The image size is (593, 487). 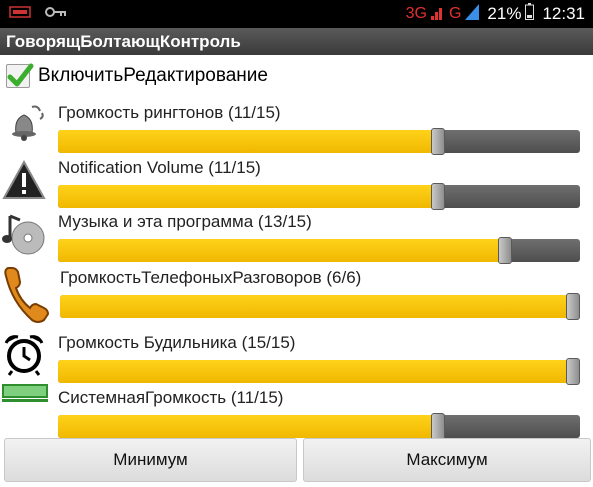 I want to click on ringtone-volume-slider, so click(x=319, y=141).